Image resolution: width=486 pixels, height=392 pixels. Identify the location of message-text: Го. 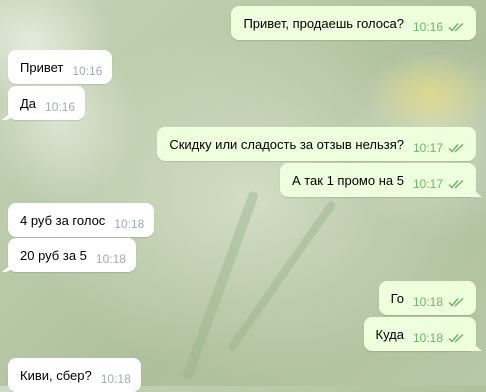
(397, 298).